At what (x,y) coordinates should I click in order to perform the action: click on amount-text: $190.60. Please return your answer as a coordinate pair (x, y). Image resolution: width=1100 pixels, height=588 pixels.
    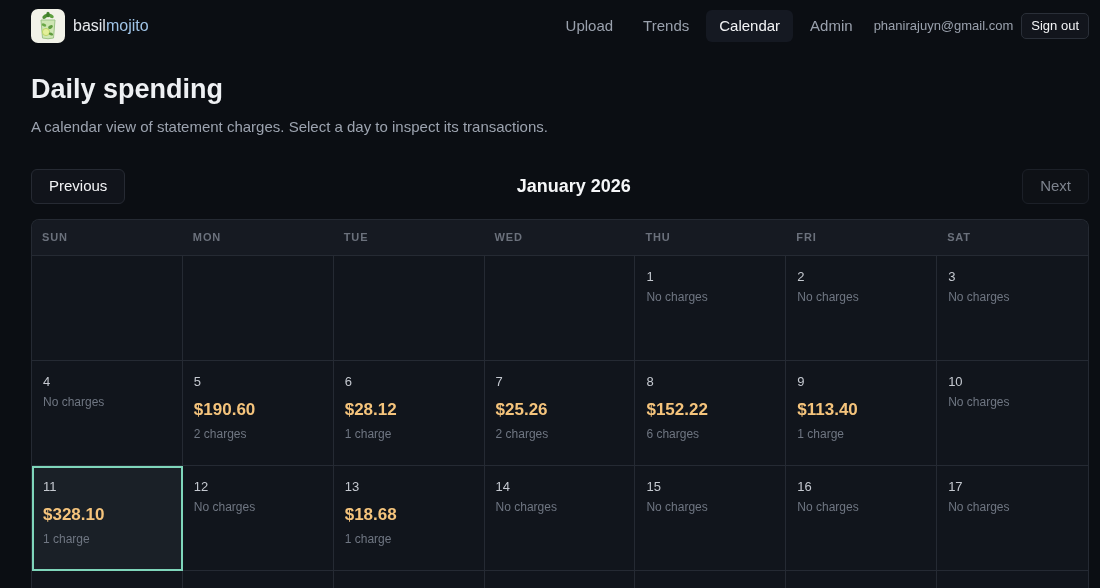
    Looking at the image, I should click on (224, 410).